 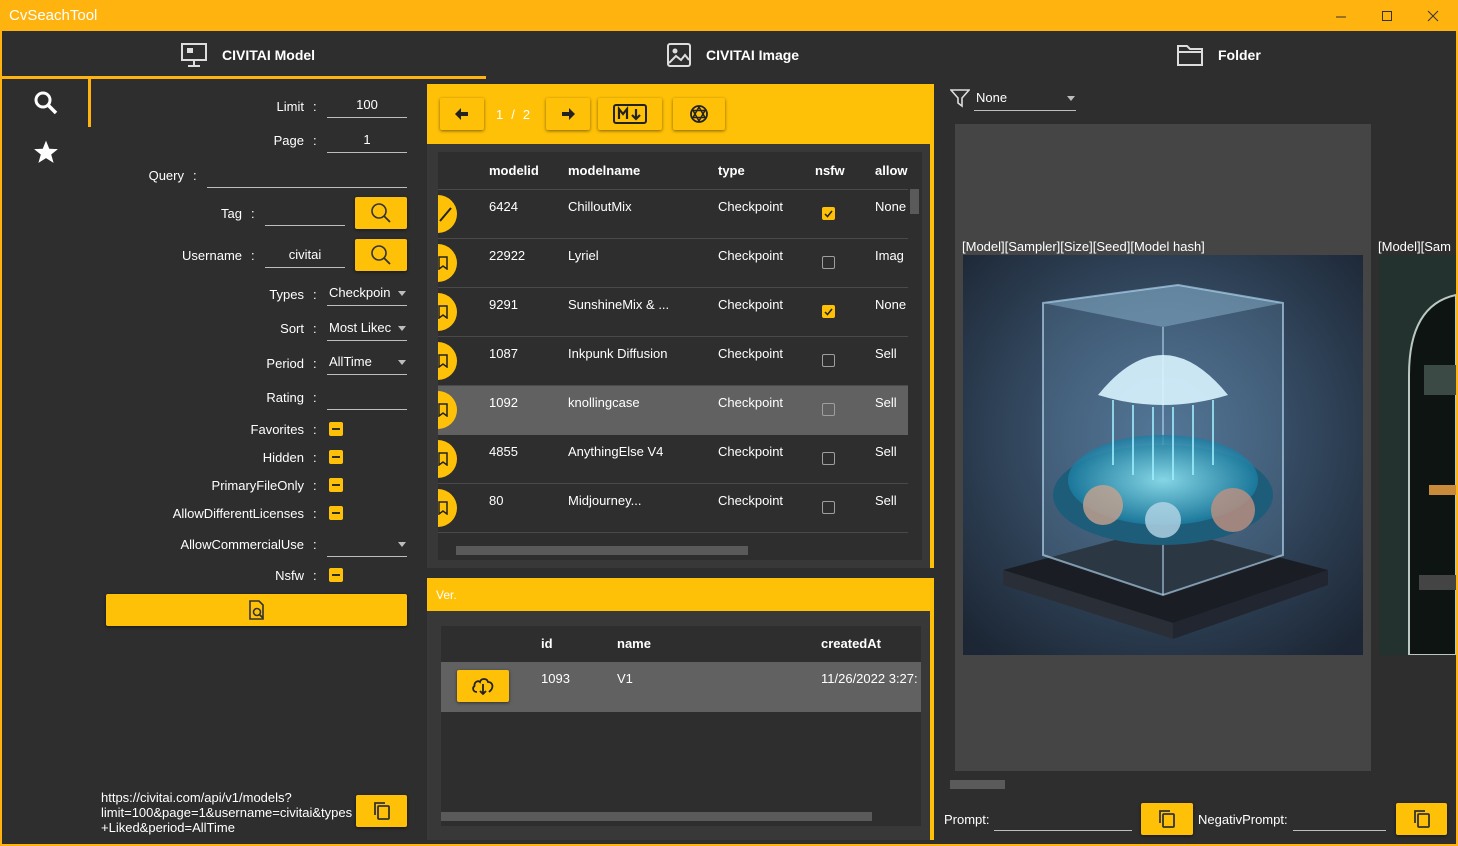 What do you see at coordinates (89, 103) in the screenshot?
I see `rail-active-indicator` at bounding box center [89, 103].